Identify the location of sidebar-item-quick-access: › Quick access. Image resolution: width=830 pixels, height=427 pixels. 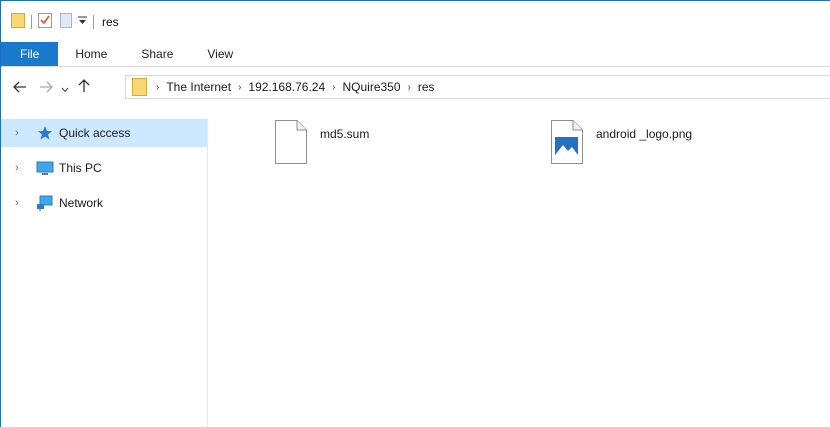
(104, 133).